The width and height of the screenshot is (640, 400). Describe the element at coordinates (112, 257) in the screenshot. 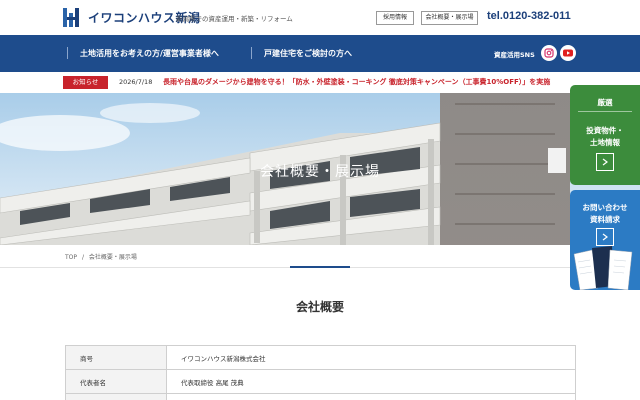

I see `breadcrumb-current: 会社概要・展示場` at that location.